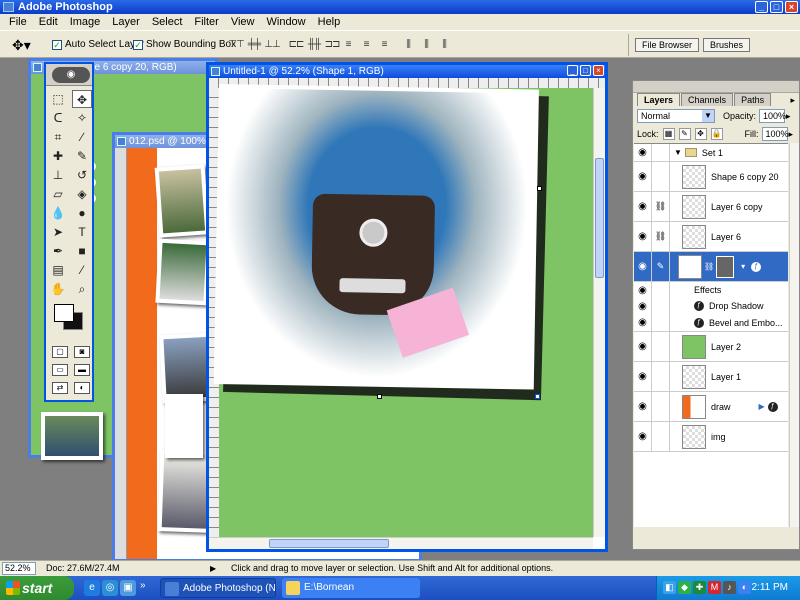 This screenshot has height=600, width=800. What do you see at coordinates (669, 587) in the screenshot?
I see `network-icon: ◧` at bounding box center [669, 587].